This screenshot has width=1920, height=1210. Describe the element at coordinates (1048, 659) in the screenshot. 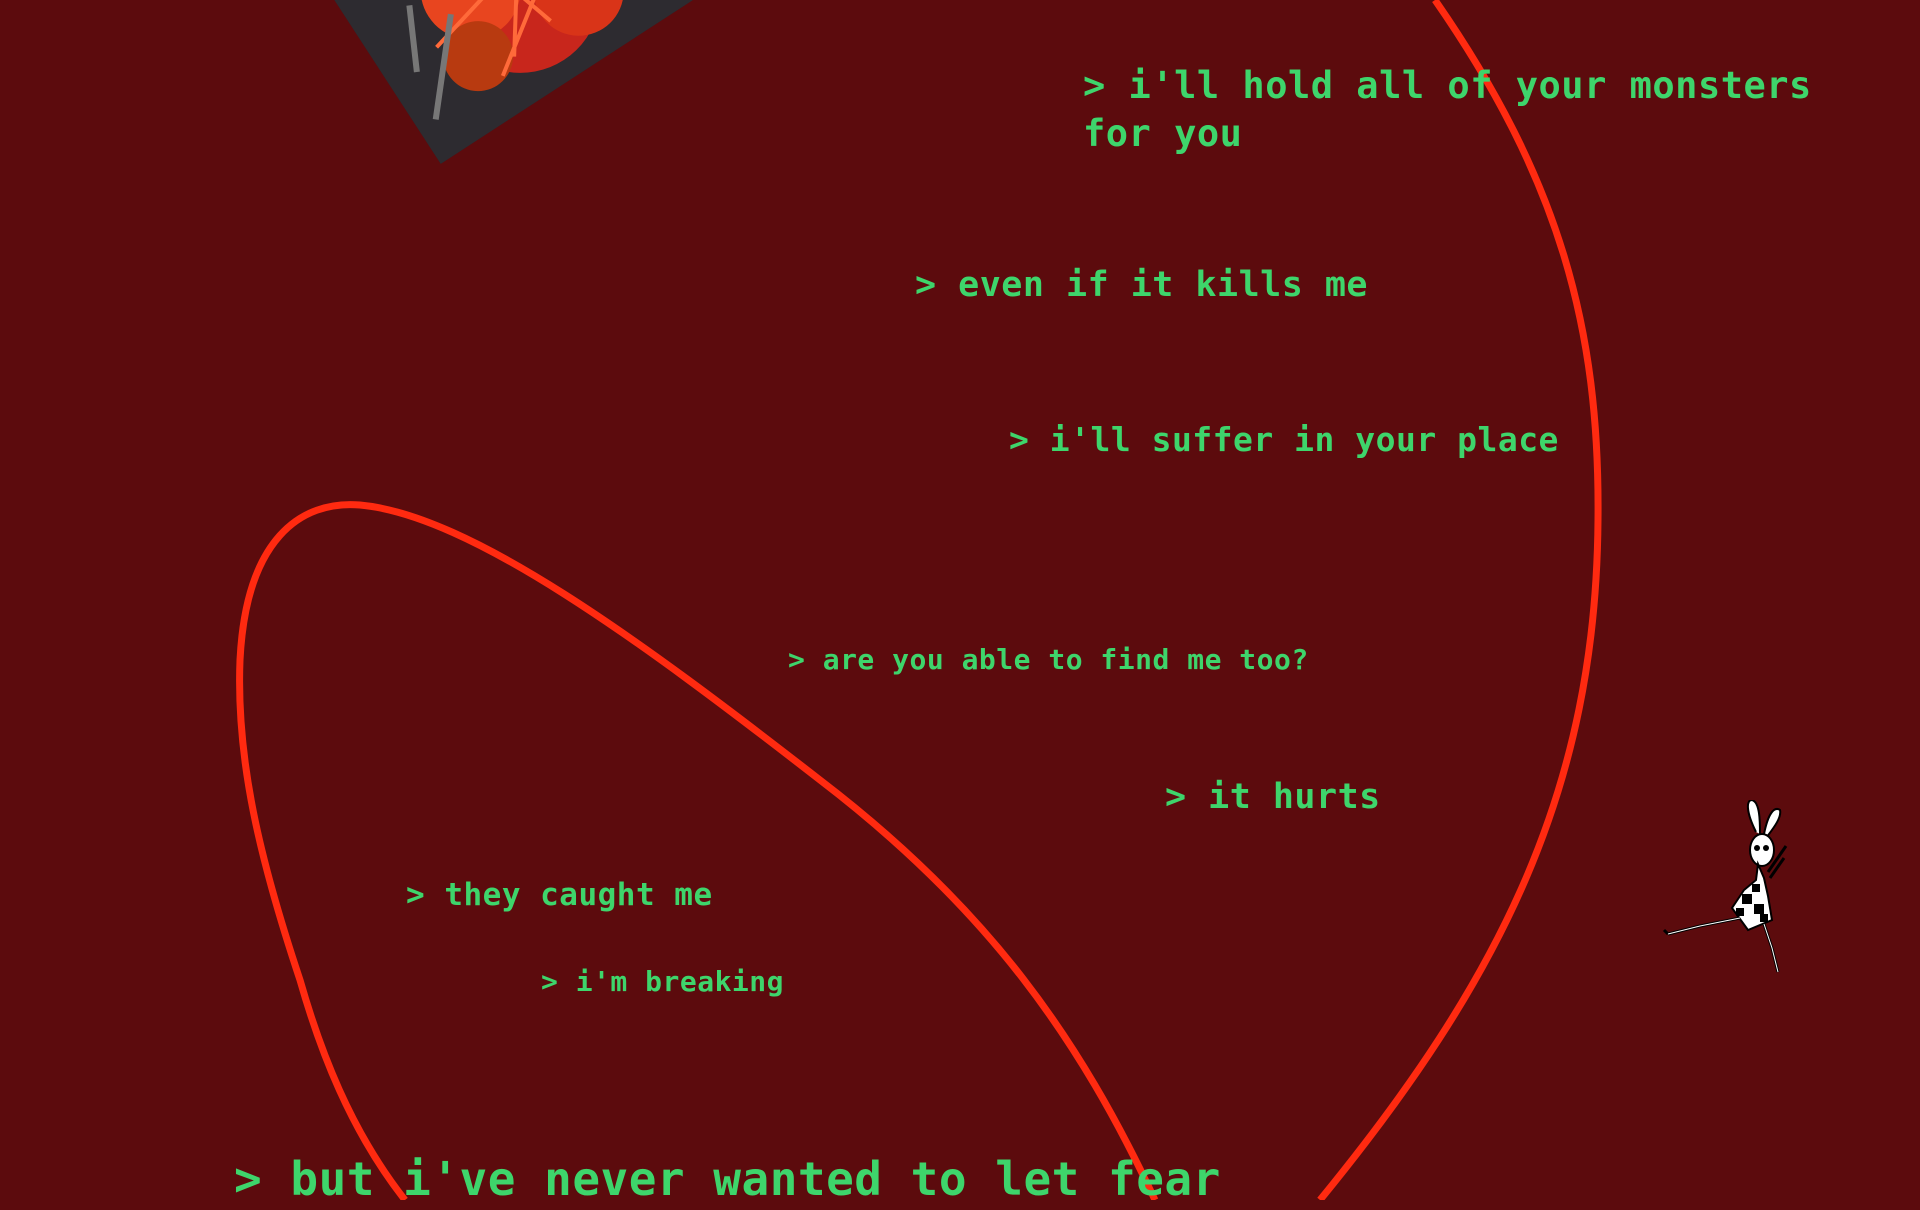

I see `poem-line-4: > are you able to find me too?` at that location.